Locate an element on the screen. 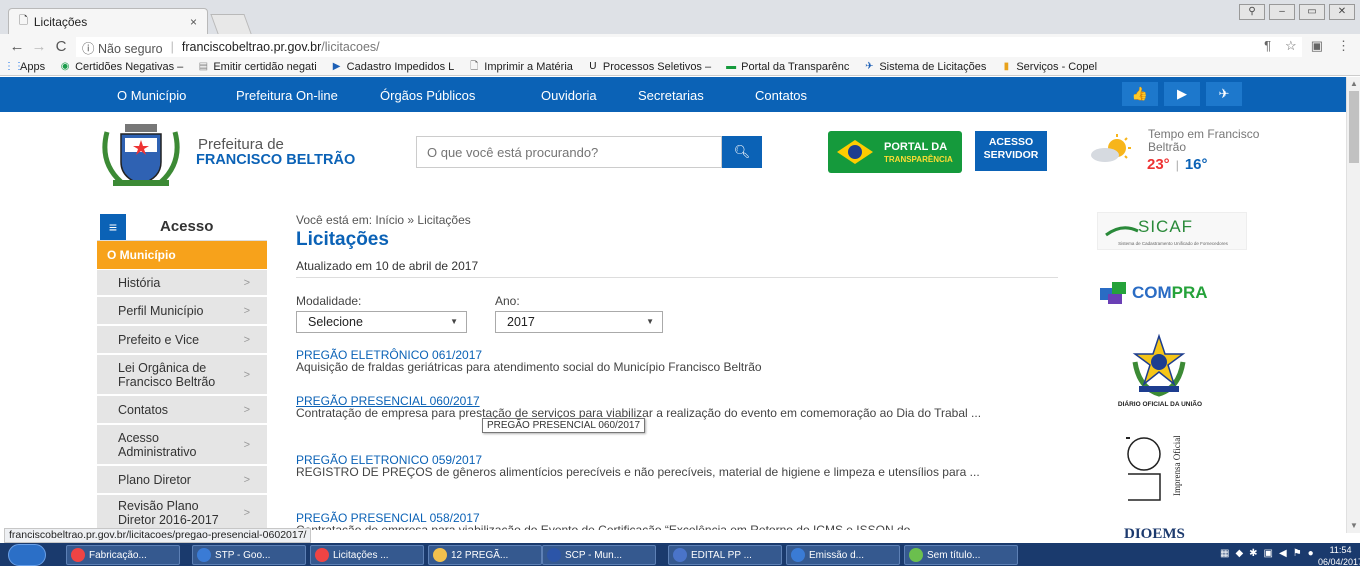 The height and width of the screenshot is (567, 1360). chevron-down-icon: ▼ is located at coordinates (650, 321).